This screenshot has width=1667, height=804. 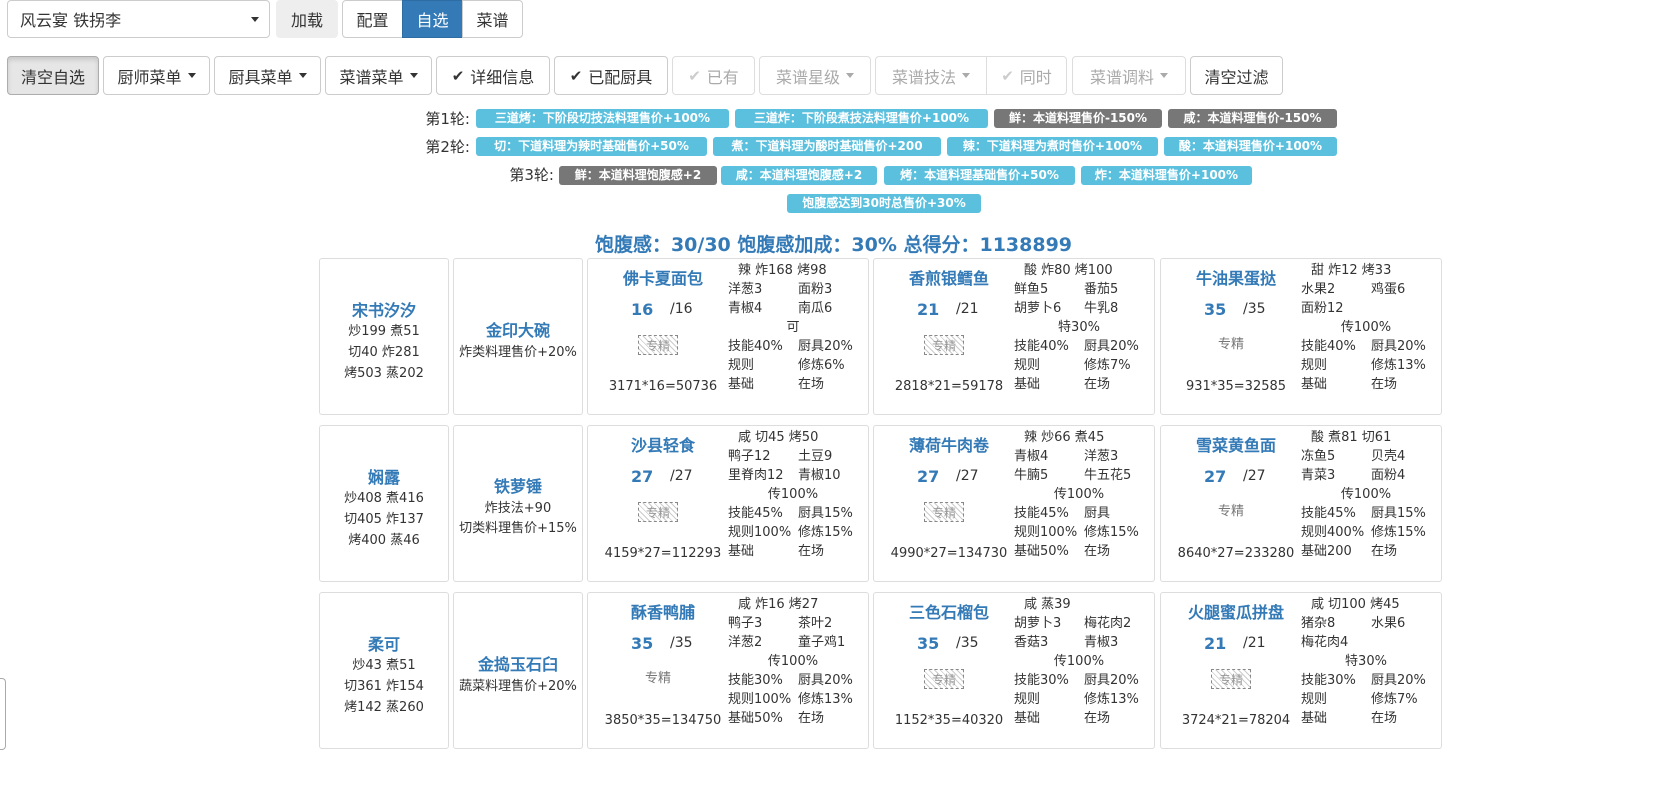 I want to click on rule-select: 风云宴 铁拐李, so click(x=138, y=19).